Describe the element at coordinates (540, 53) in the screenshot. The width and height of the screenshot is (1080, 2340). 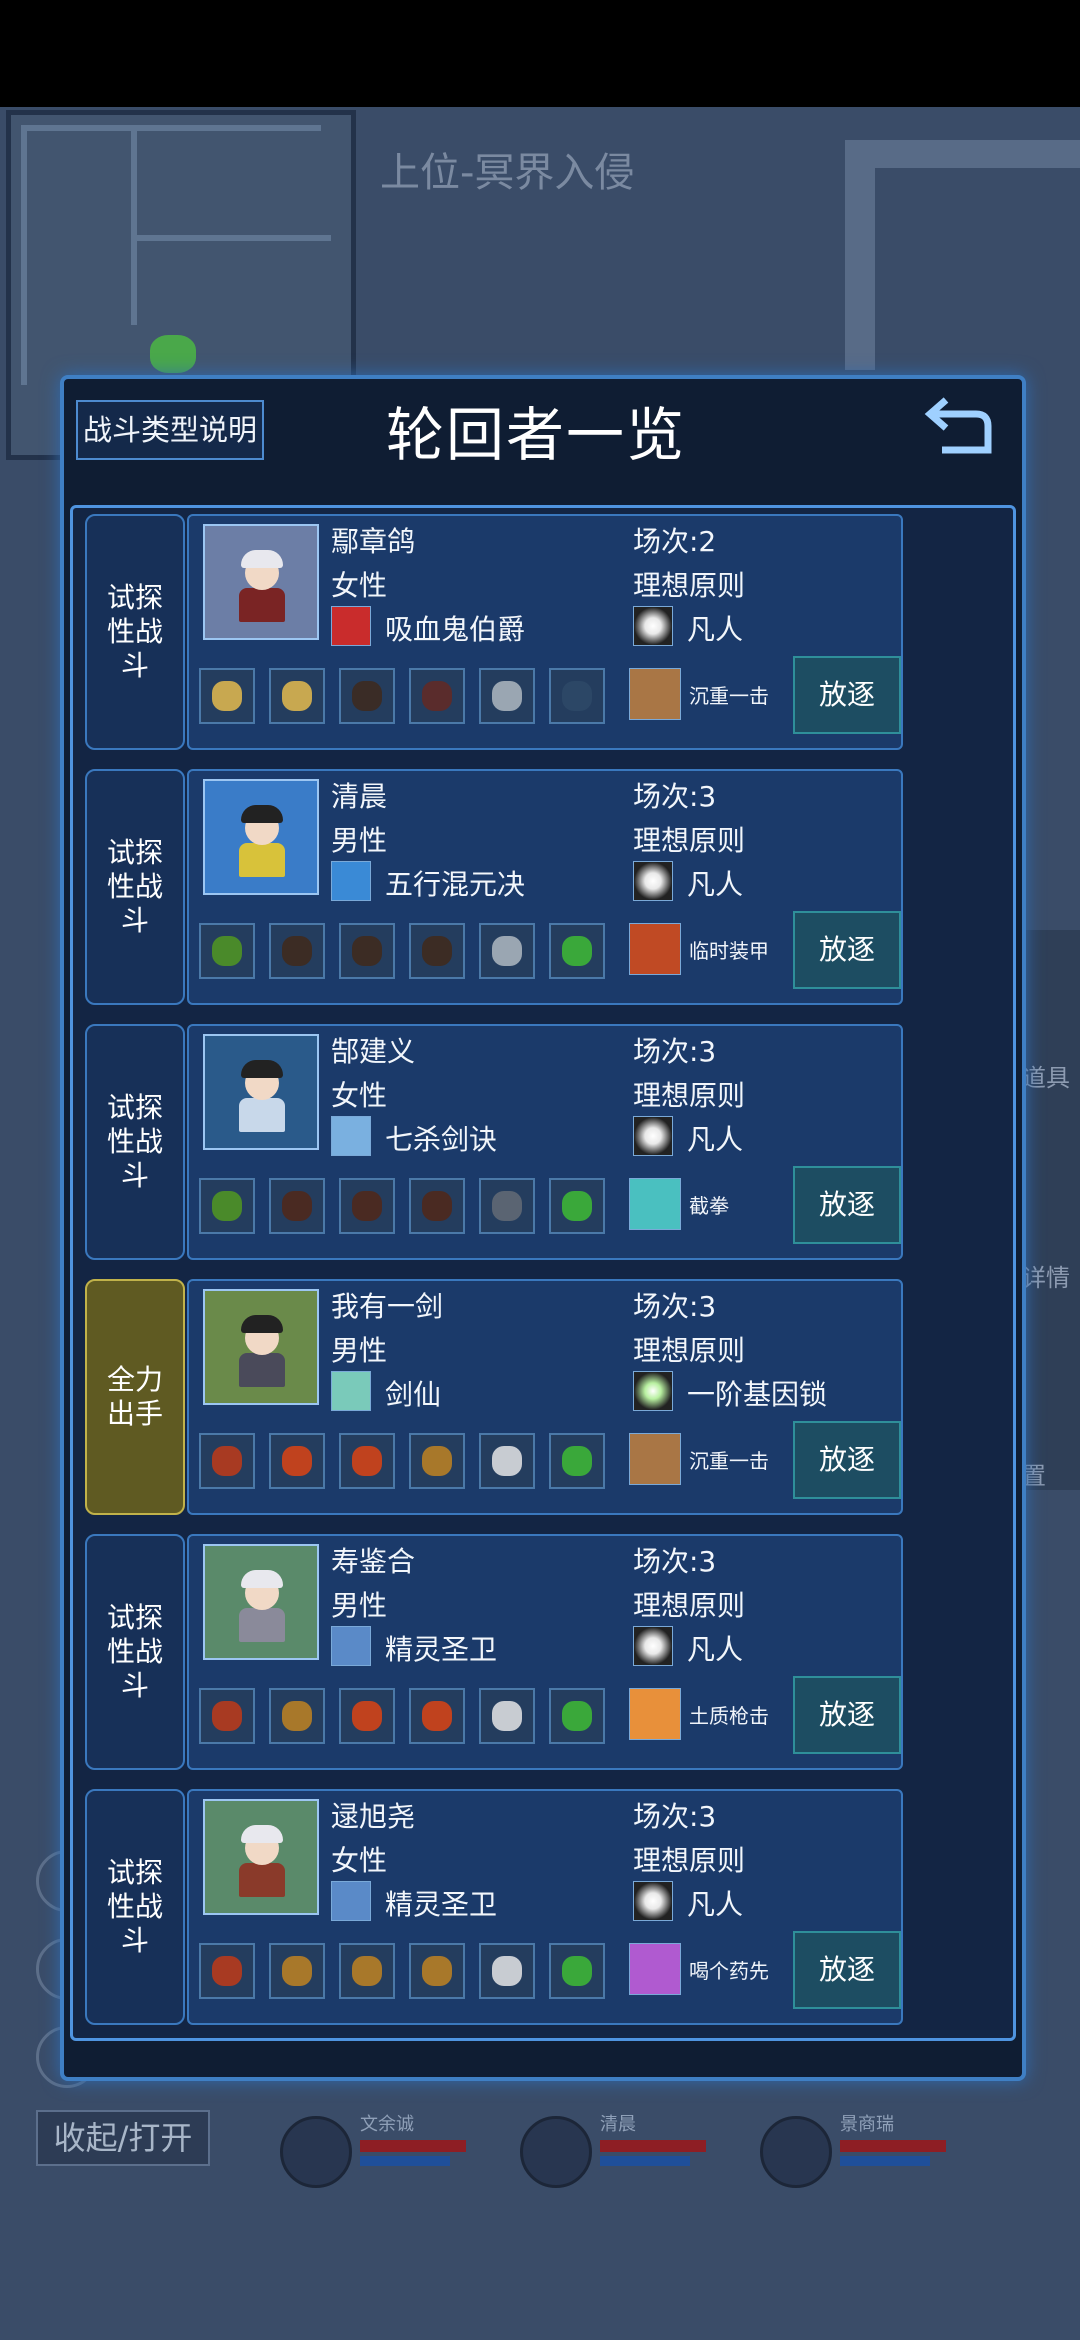
I see `status-bar` at that location.